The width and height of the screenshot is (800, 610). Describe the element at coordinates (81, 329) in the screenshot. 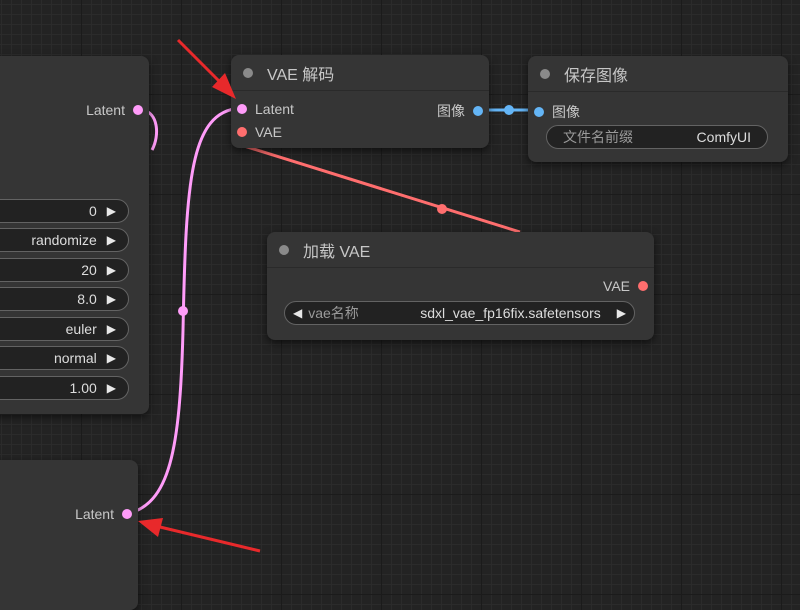

I see `sampler-name-value: euler` at that location.